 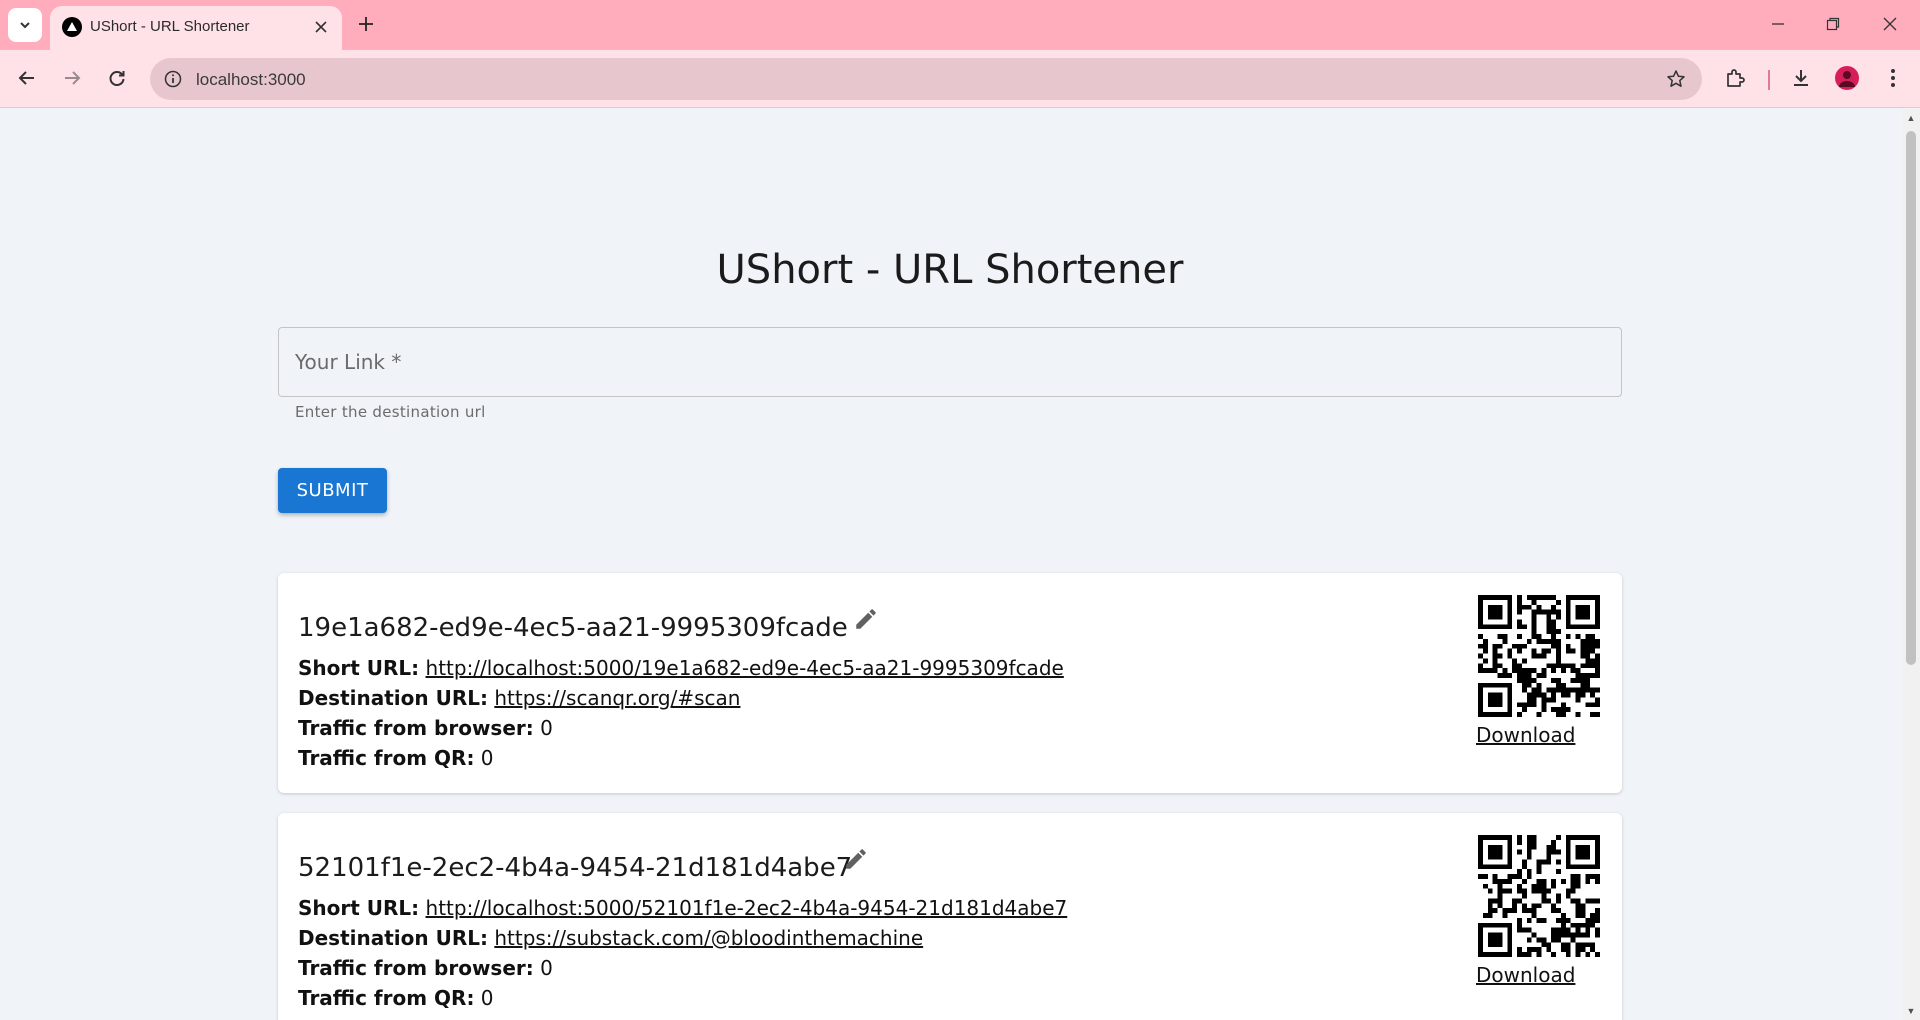 I want to click on profile-button, so click(x=1847, y=78).